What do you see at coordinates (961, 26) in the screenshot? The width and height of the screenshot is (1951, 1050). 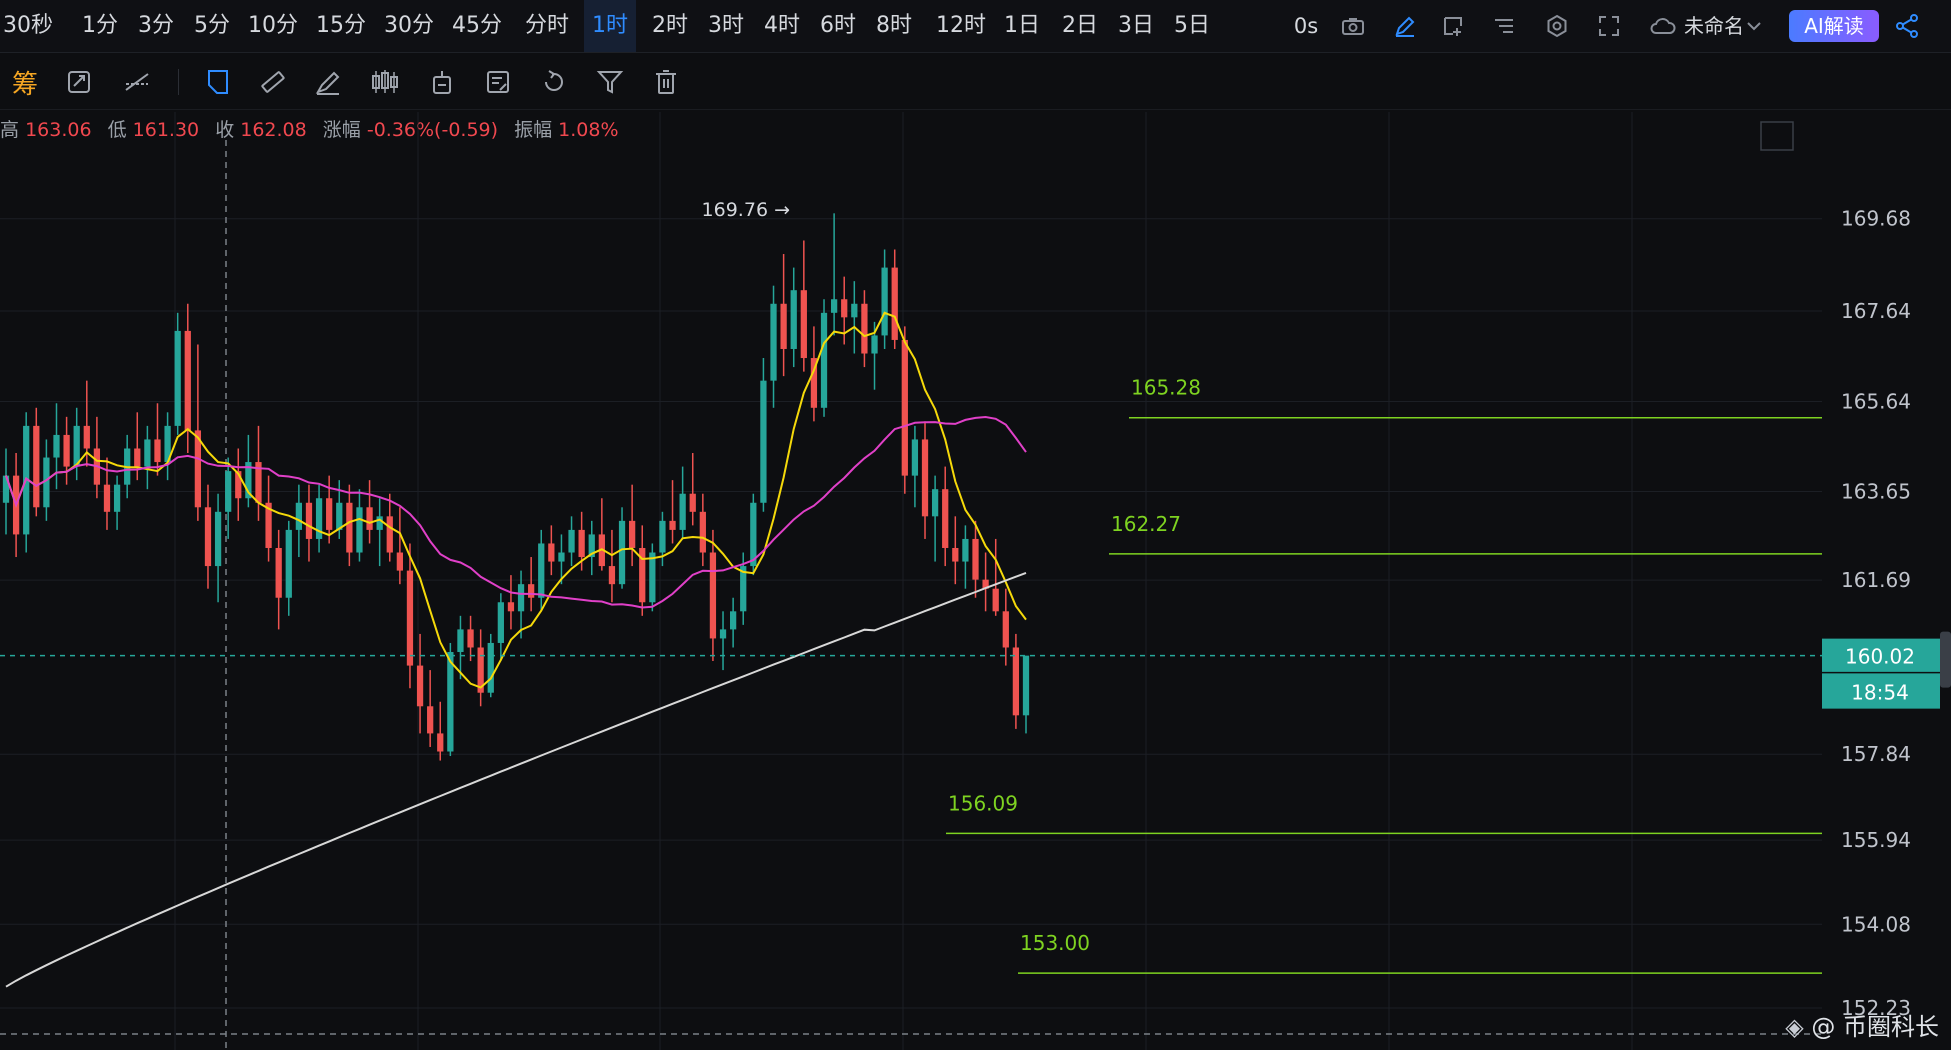 I see `timeframe-15: 12时` at bounding box center [961, 26].